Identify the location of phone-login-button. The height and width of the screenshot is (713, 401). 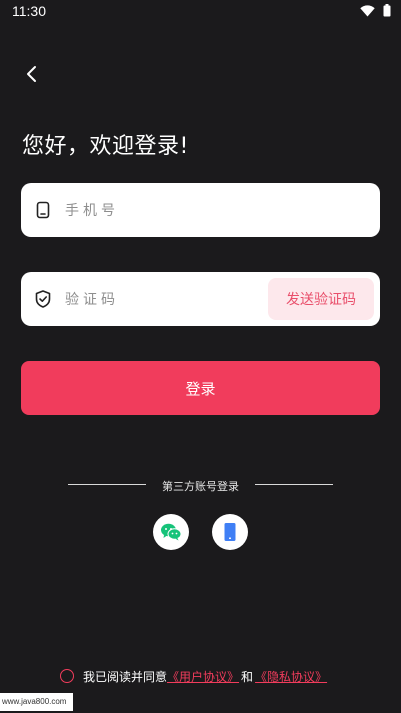
(230, 532).